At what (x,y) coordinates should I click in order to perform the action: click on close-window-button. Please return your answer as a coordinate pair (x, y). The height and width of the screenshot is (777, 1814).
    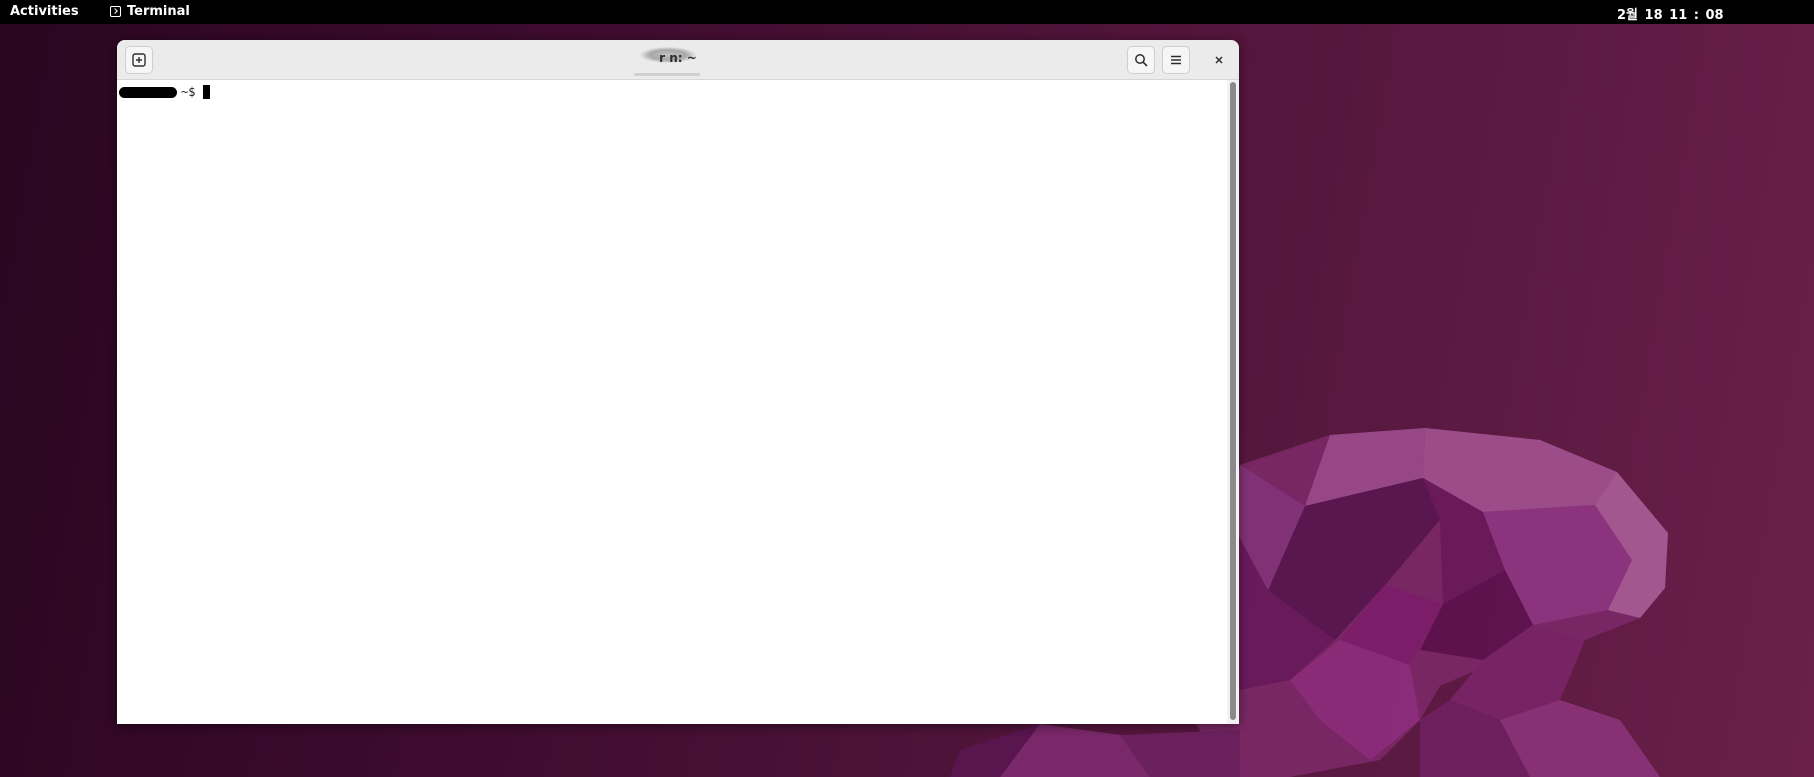
    Looking at the image, I should click on (1219, 60).